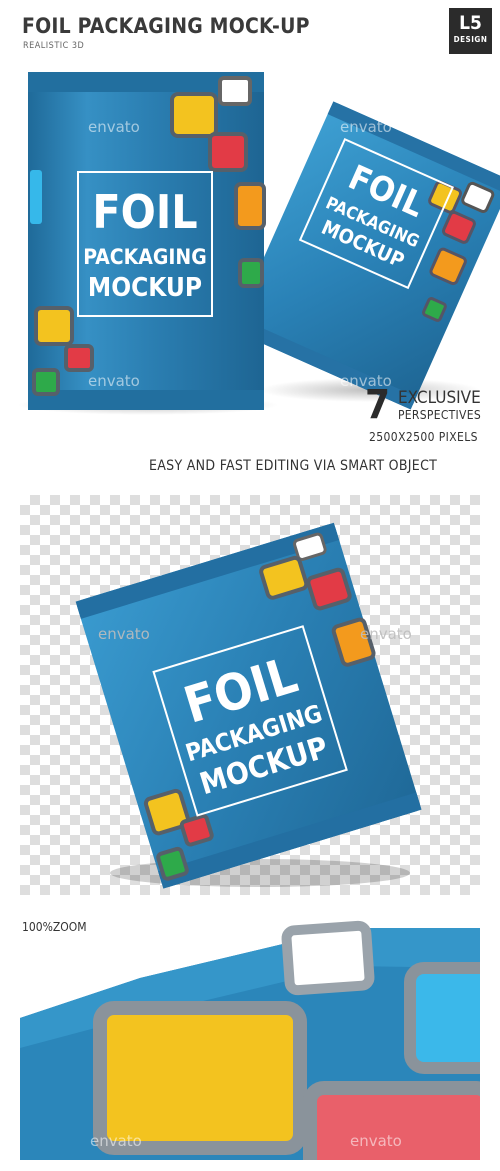 This screenshot has height=1171, width=500. What do you see at coordinates (423, 437) in the screenshot?
I see `resolution-text: 2500X2500 PIXELS` at bounding box center [423, 437].